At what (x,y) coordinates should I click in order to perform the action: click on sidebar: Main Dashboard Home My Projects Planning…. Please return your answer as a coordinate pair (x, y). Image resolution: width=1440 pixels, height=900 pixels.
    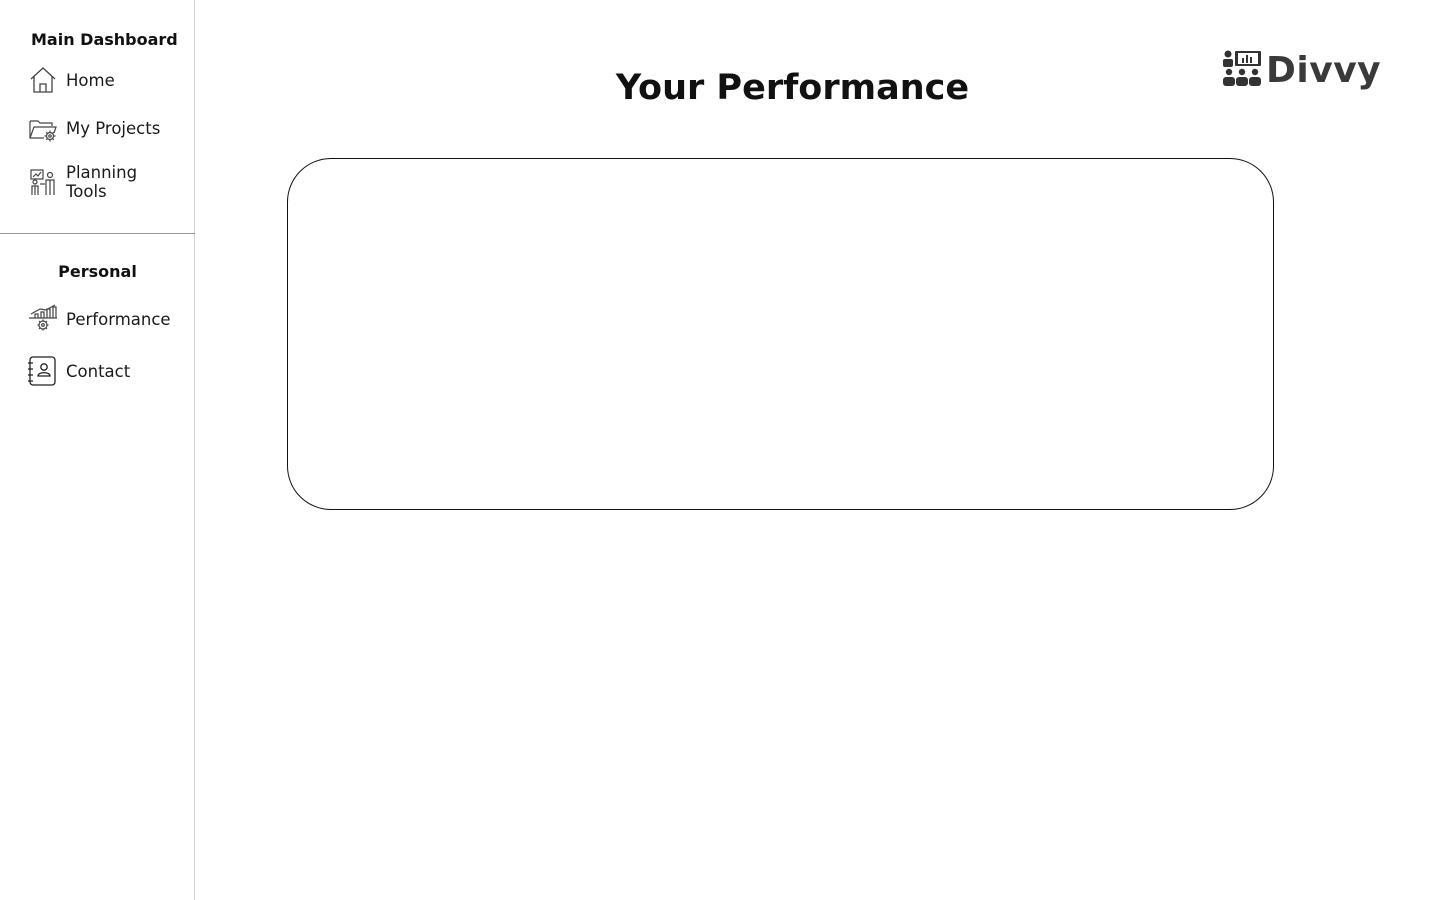
    Looking at the image, I should click on (97, 450).